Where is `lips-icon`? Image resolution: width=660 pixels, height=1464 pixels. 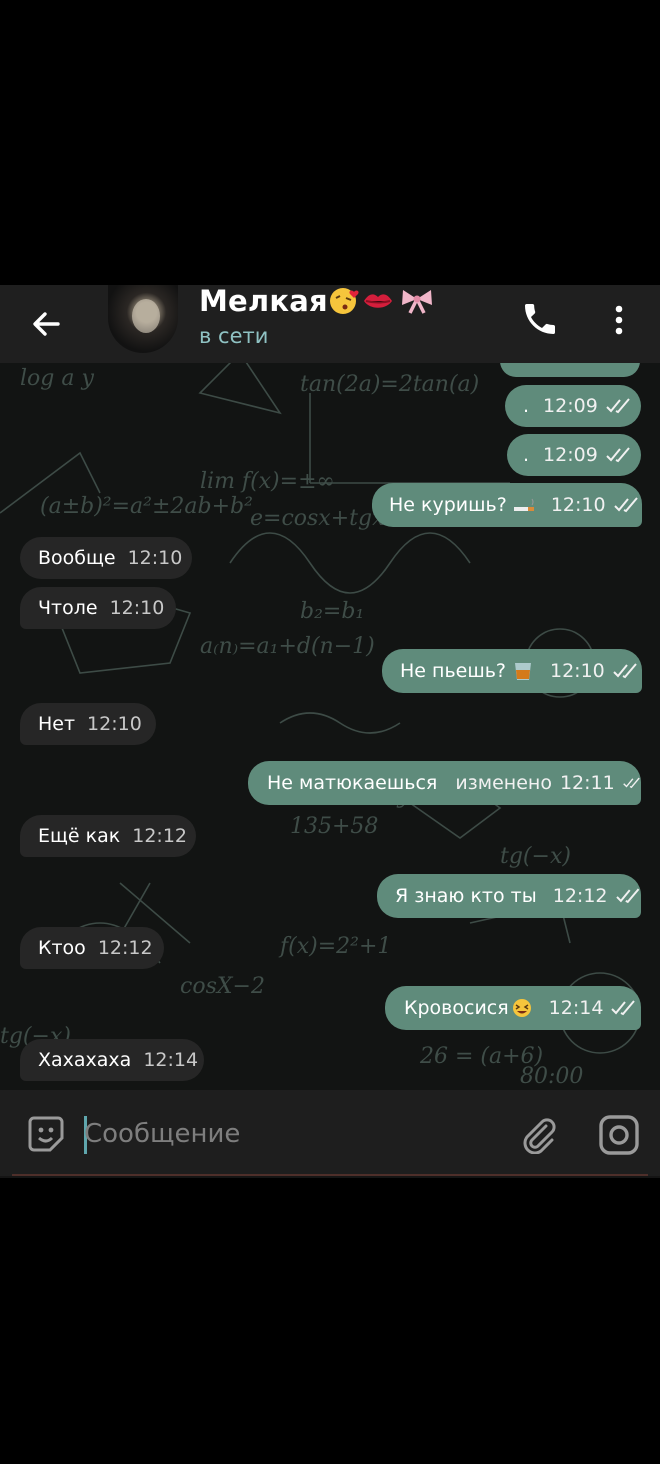
lips-icon is located at coordinates (377, 301).